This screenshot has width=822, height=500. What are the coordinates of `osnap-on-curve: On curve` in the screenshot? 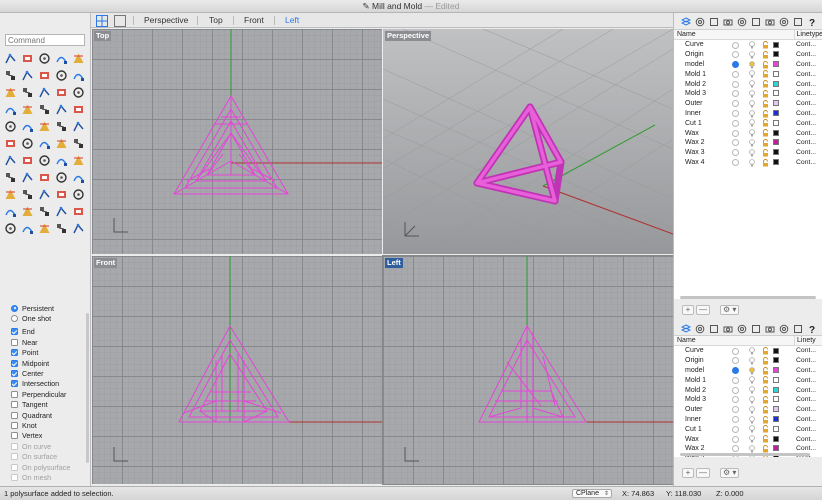 It's located at (46, 446).